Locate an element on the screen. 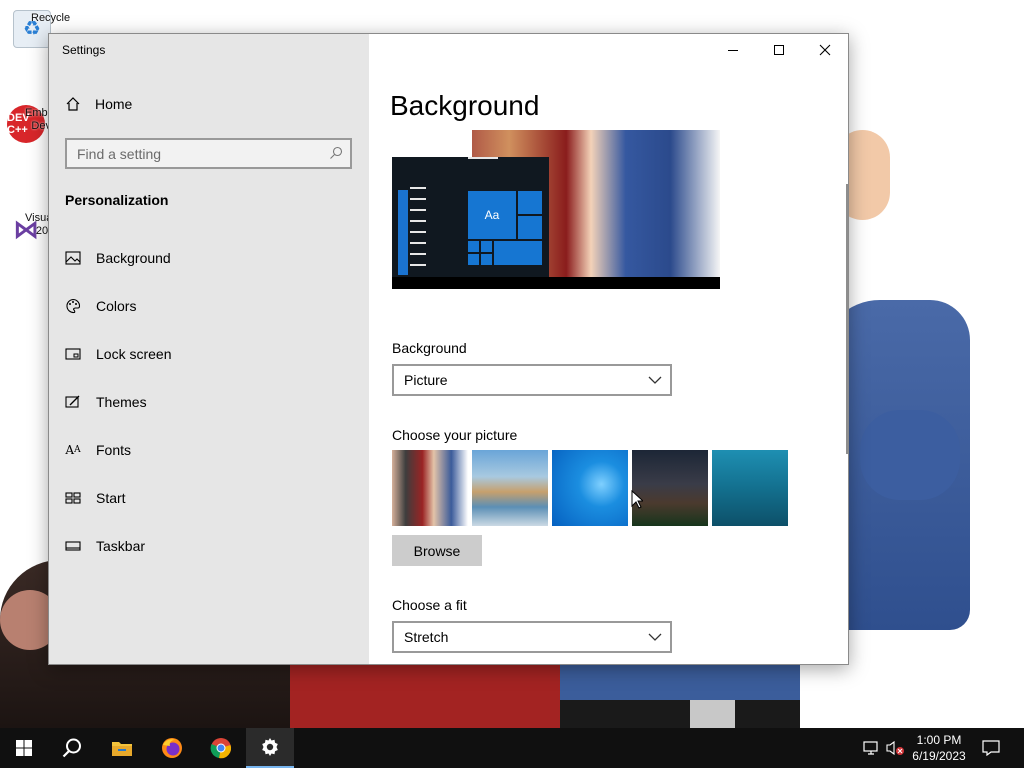 The width and height of the screenshot is (1024, 768). sidebar-item-label: Background is located at coordinates (133, 258).